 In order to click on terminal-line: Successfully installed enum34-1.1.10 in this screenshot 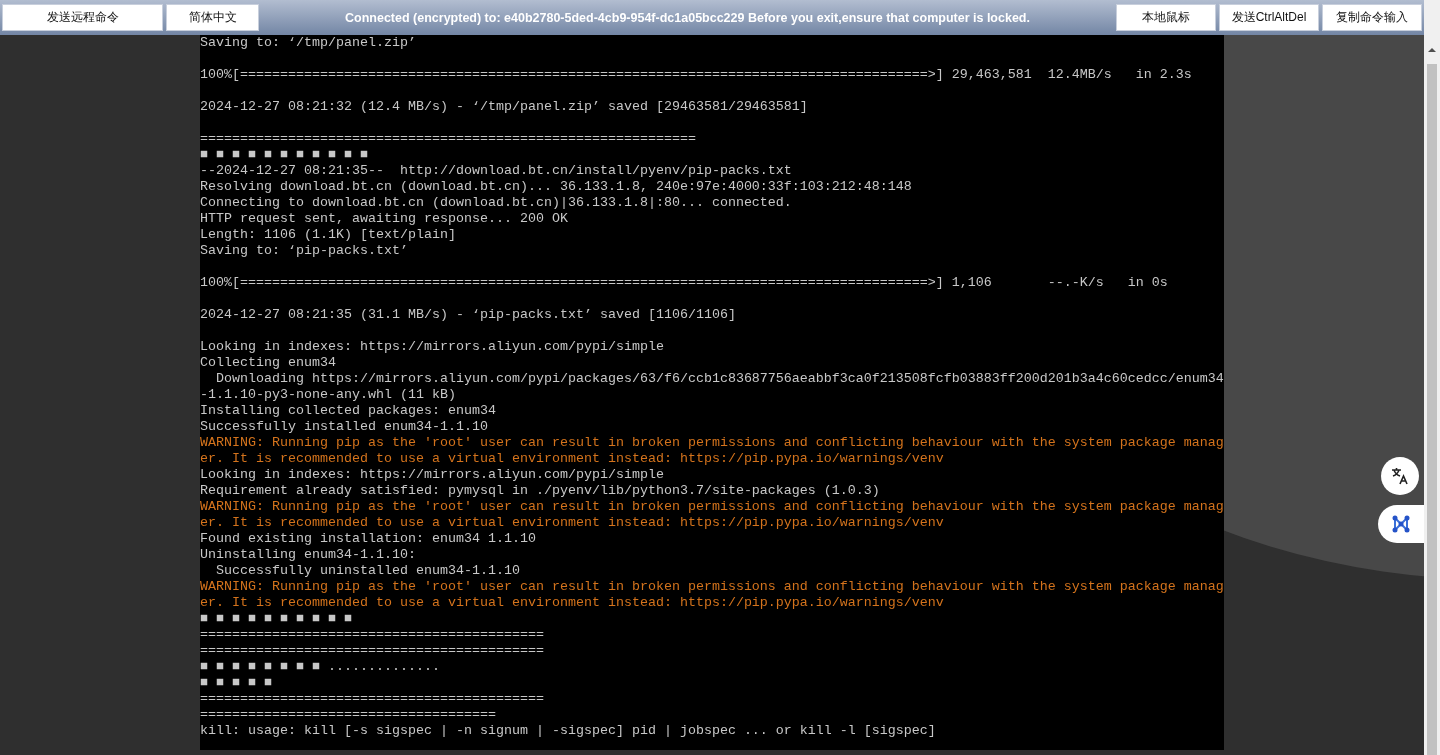, I will do `click(344, 427)`.